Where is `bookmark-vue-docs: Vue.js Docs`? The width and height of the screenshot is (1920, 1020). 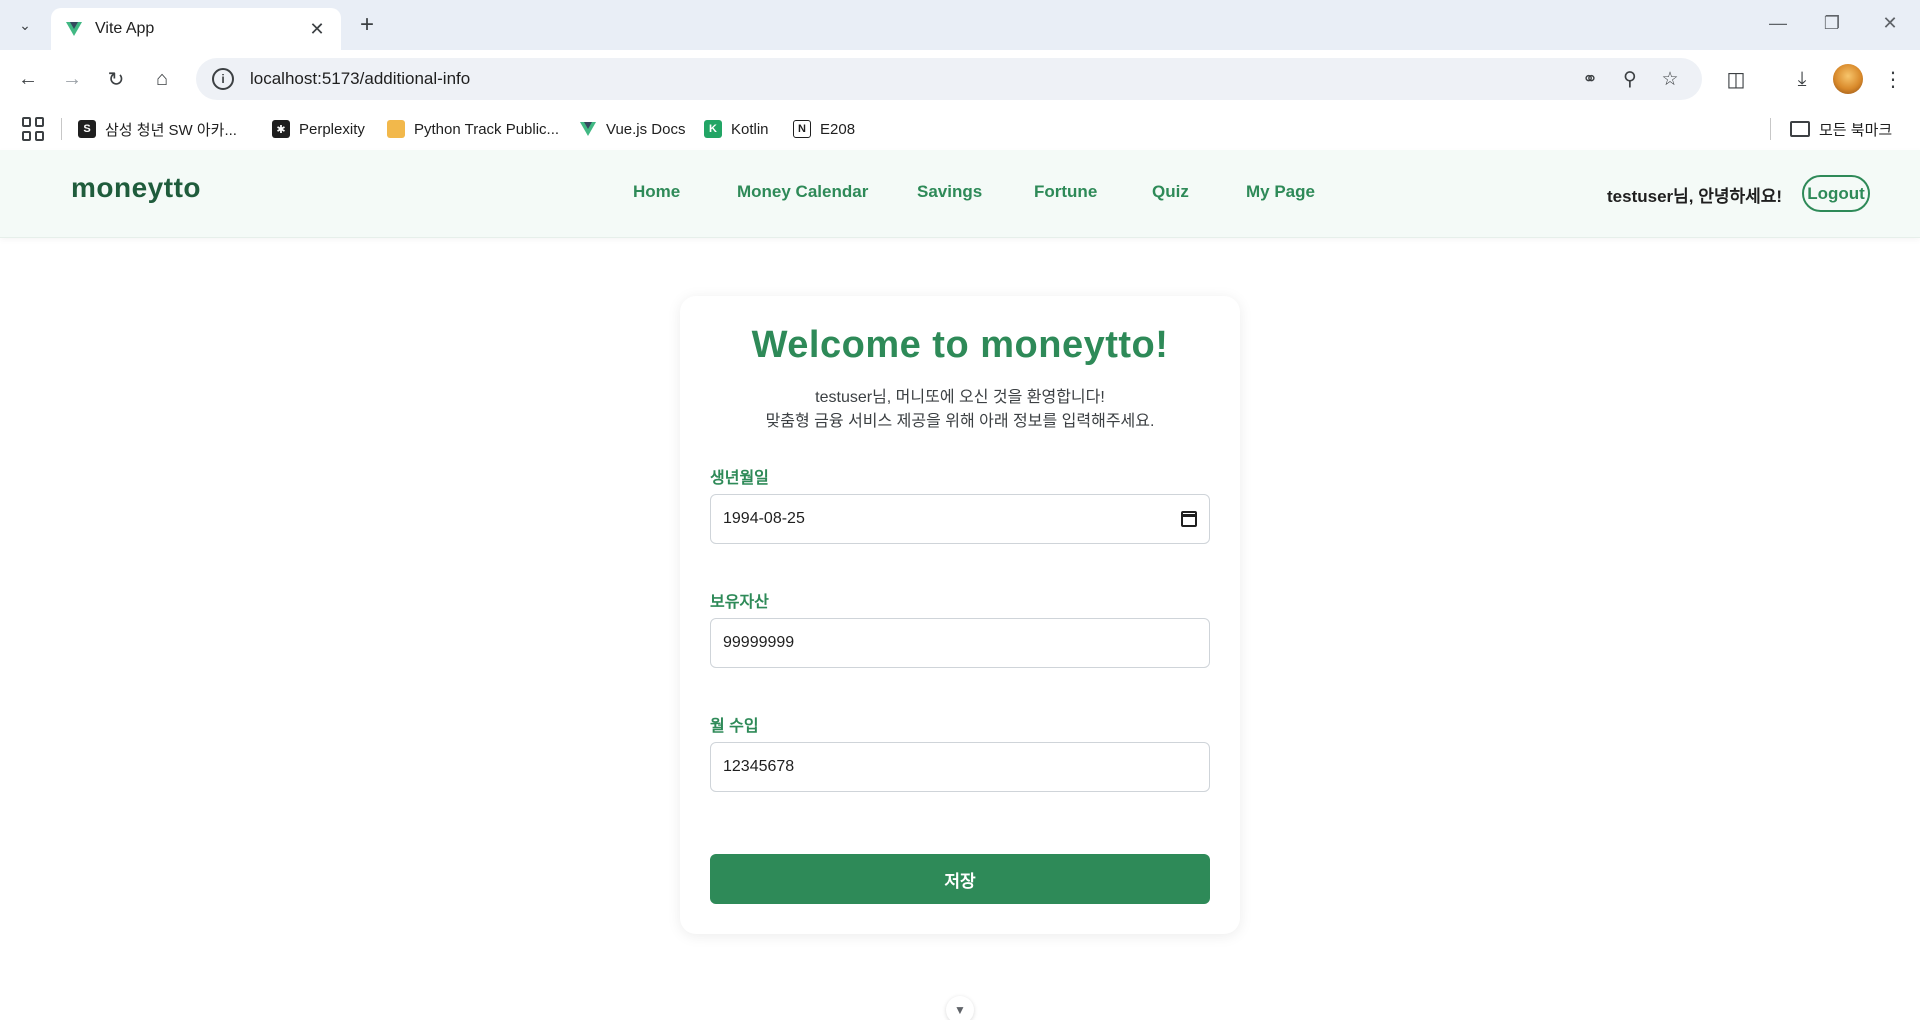 bookmark-vue-docs: Vue.js Docs is located at coordinates (632, 129).